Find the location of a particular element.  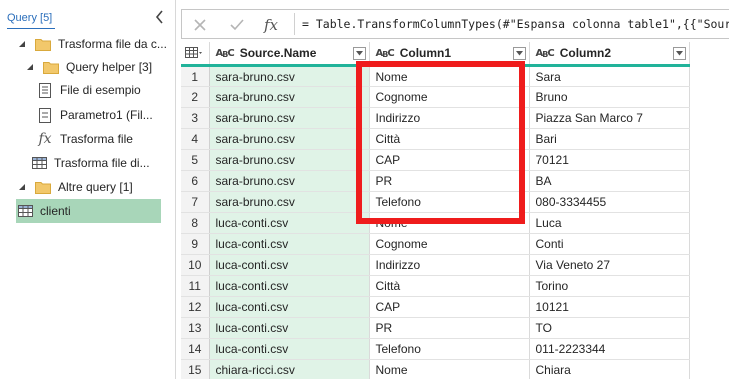

column2-cell: Bruno is located at coordinates (609, 97).